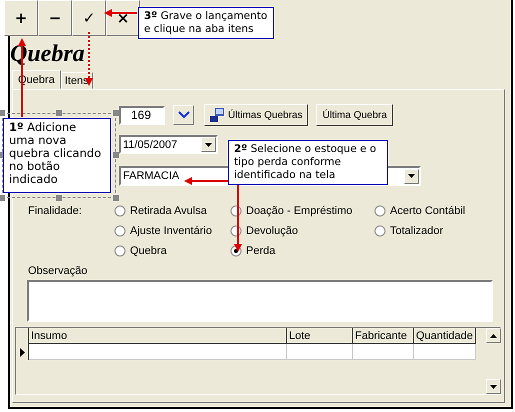 The image size is (515, 412). Describe the element at coordinates (55, 212) in the screenshot. I see `purpose-label: Finalidade:` at that location.